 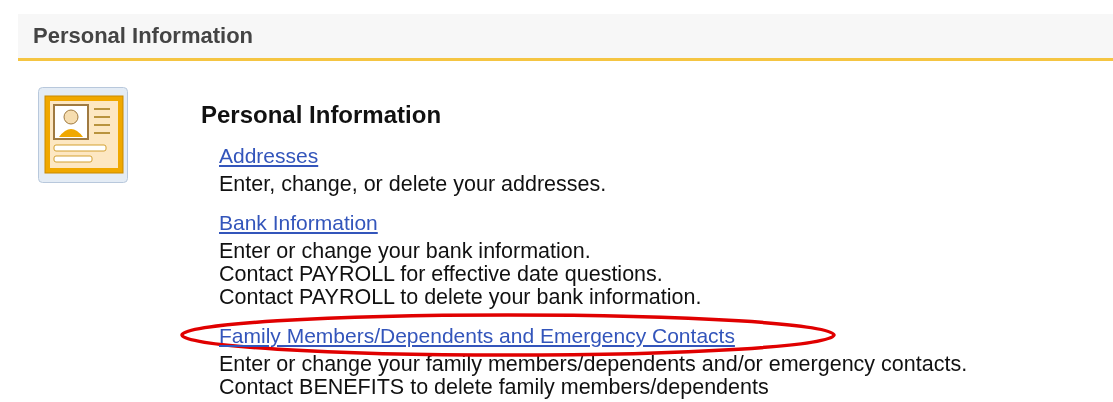 What do you see at coordinates (461, 297) in the screenshot?
I see `description-text: Contact PAYROLL to delete your bank information.` at bounding box center [461, 297].